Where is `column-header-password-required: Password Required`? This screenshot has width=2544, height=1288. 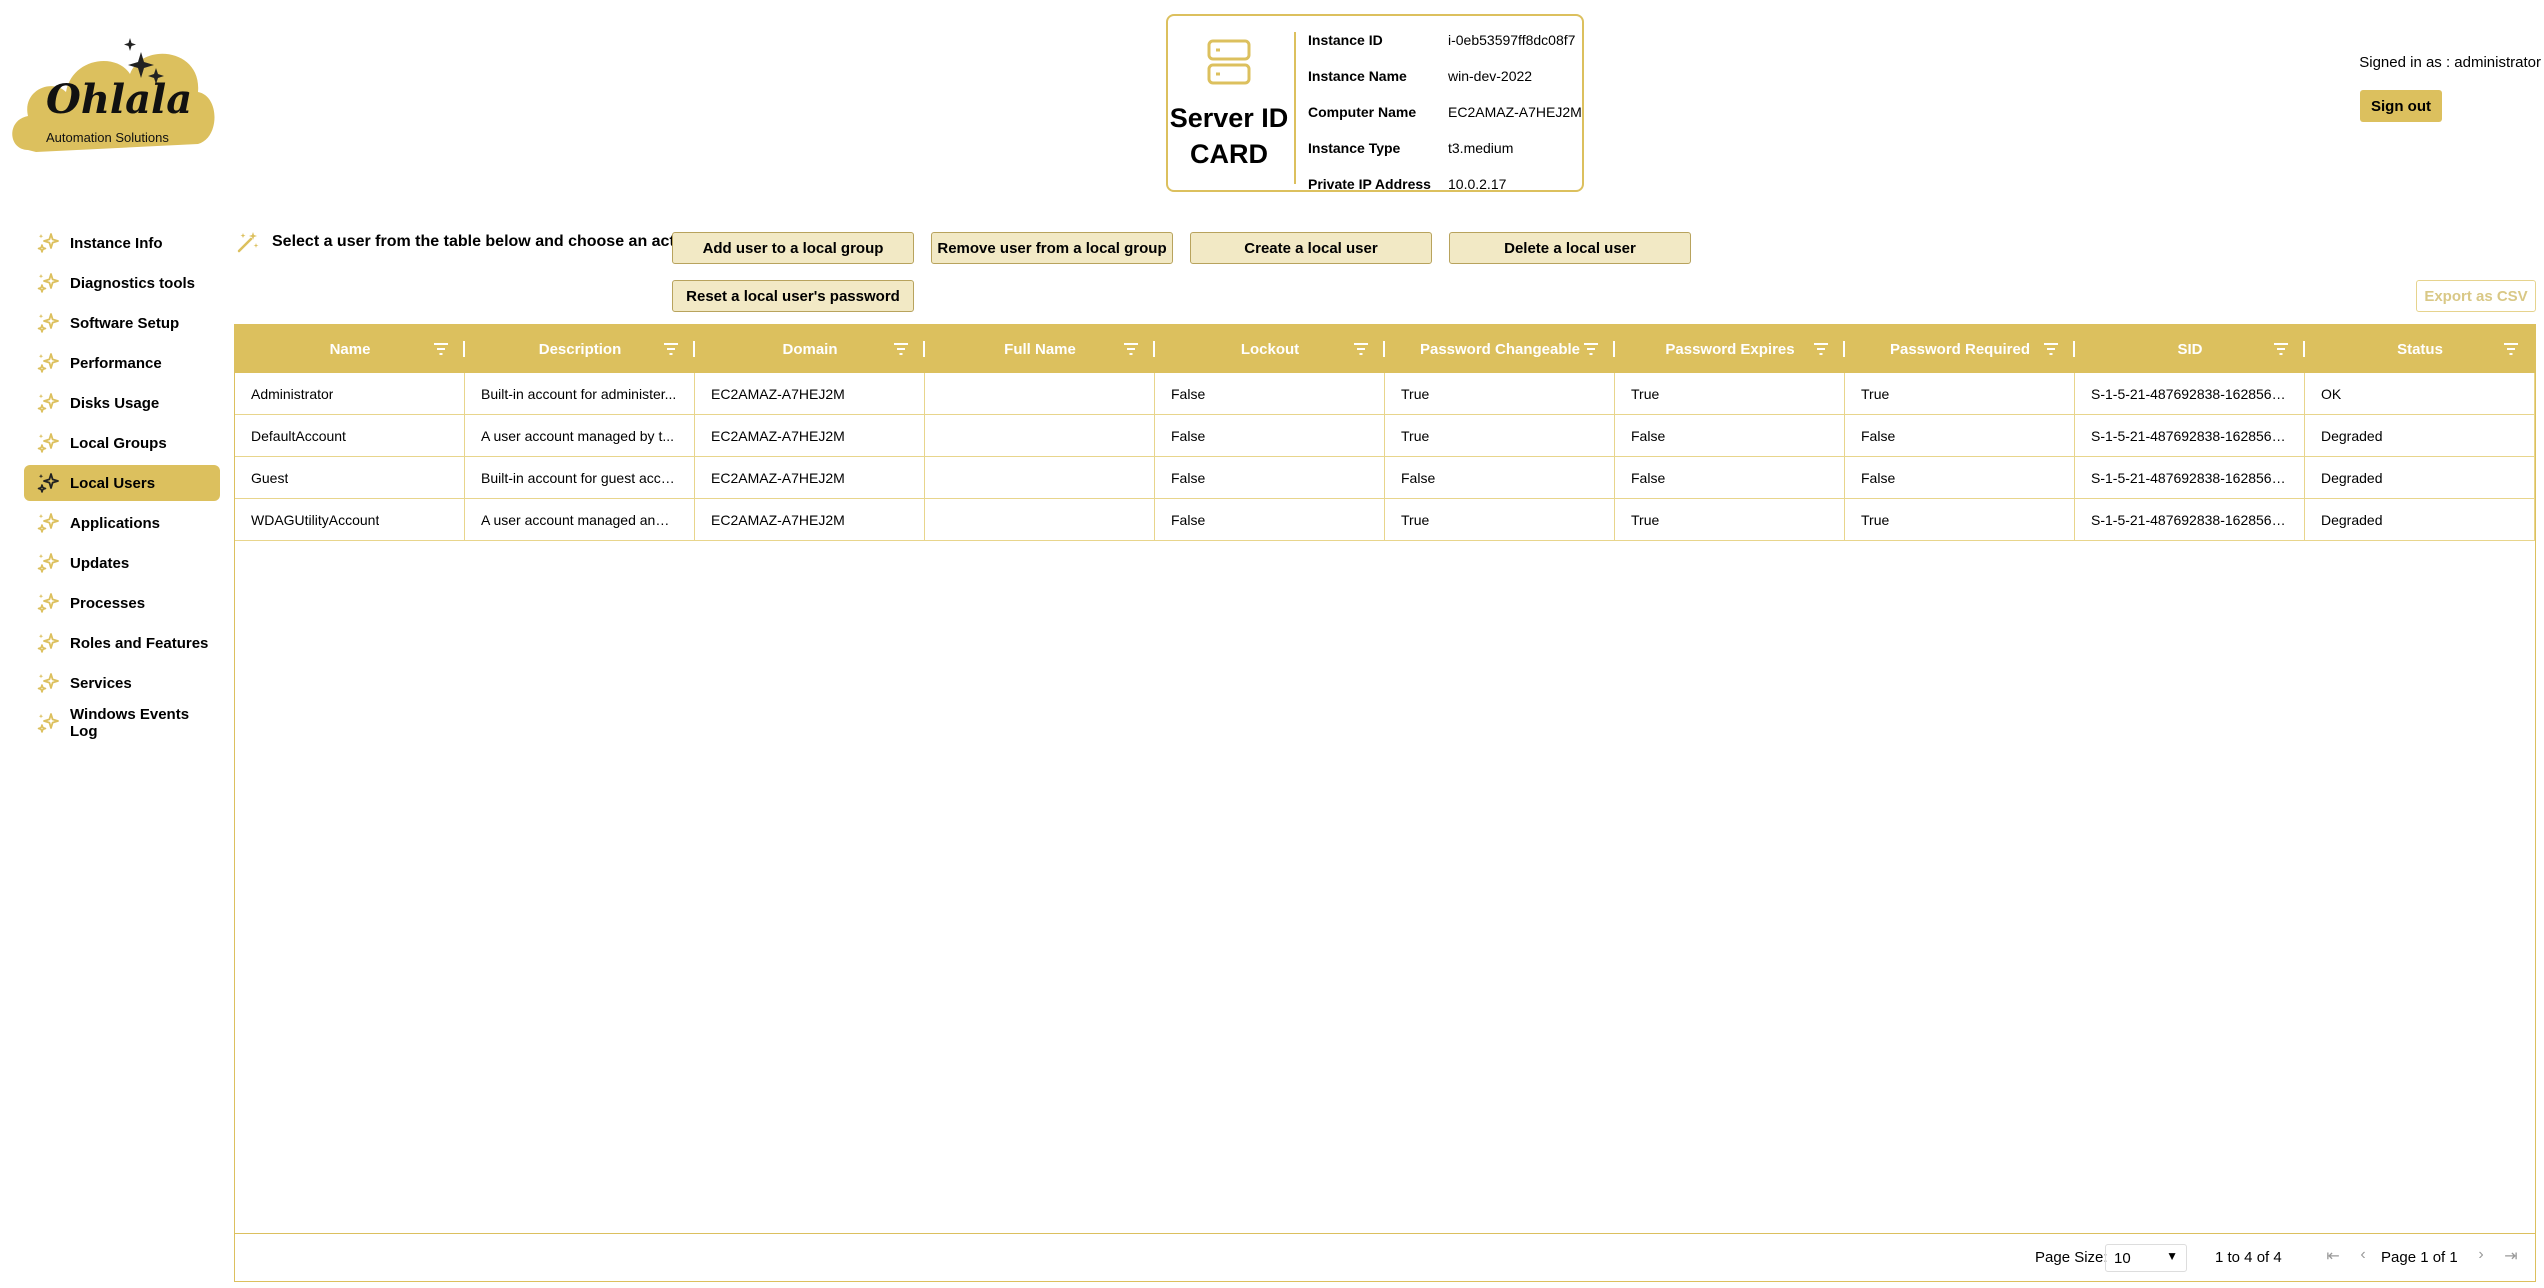 column-header-password-required: Password Required is located at coordinates (1960, 349).